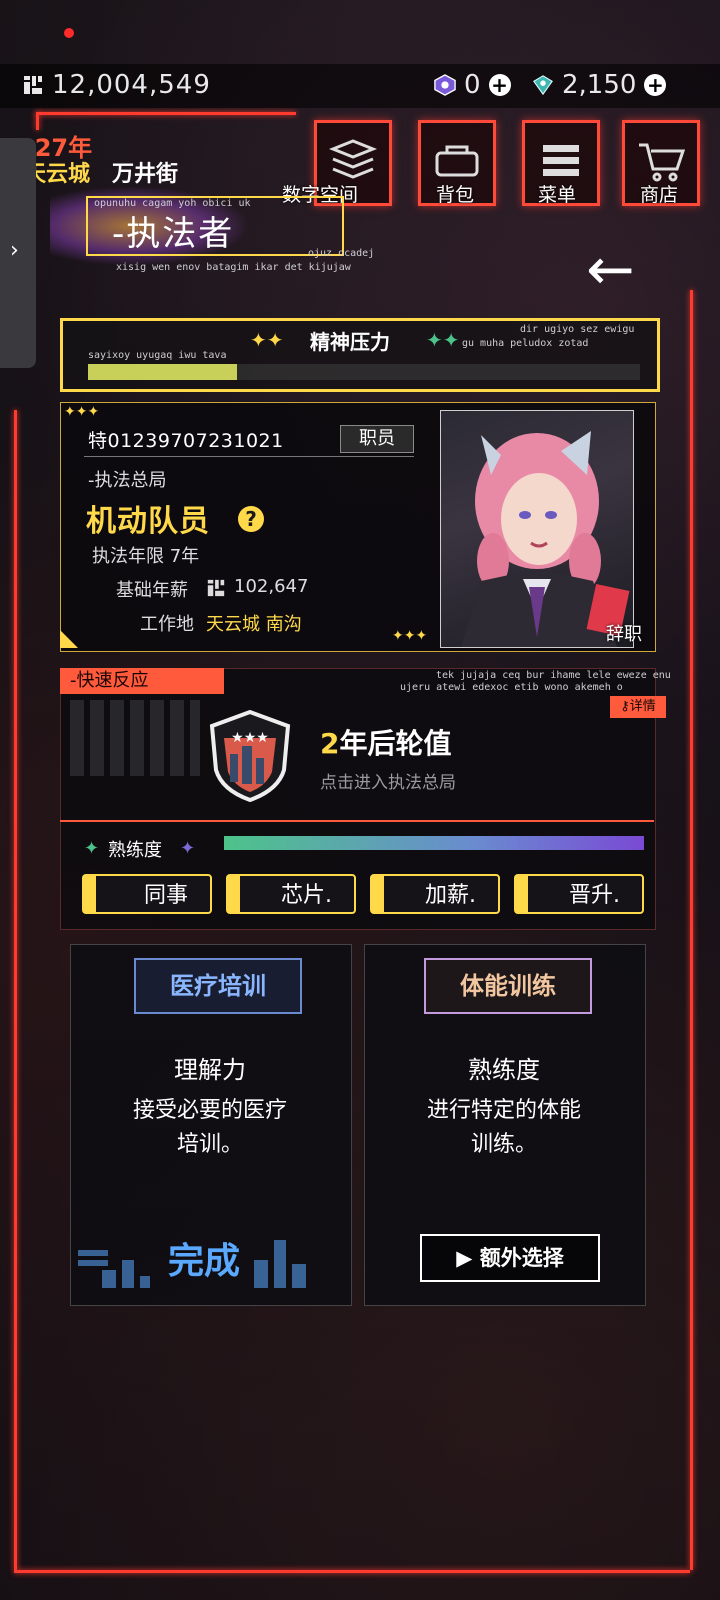 This screenshot has height=1600, width=720. I want to click on back-arrow-icon: ←, so click(610, 269).